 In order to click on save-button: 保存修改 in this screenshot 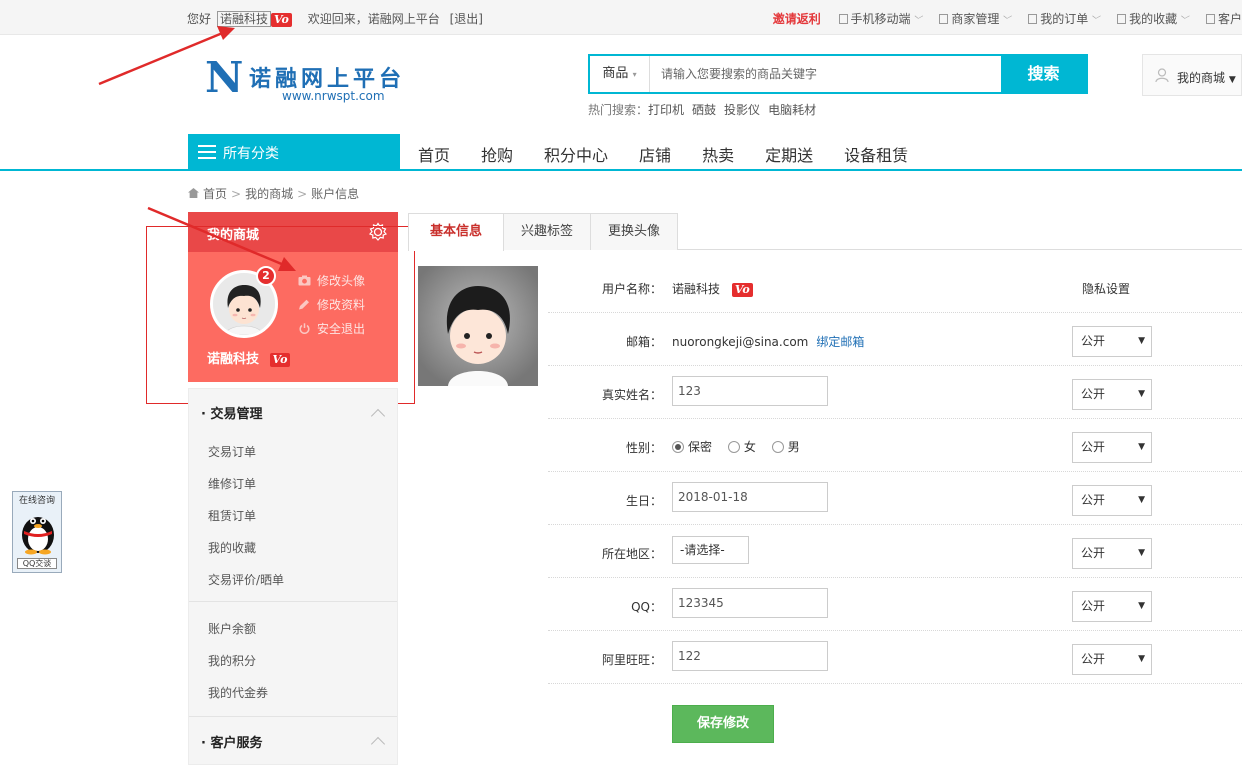, I will do `click(723, 724)`.